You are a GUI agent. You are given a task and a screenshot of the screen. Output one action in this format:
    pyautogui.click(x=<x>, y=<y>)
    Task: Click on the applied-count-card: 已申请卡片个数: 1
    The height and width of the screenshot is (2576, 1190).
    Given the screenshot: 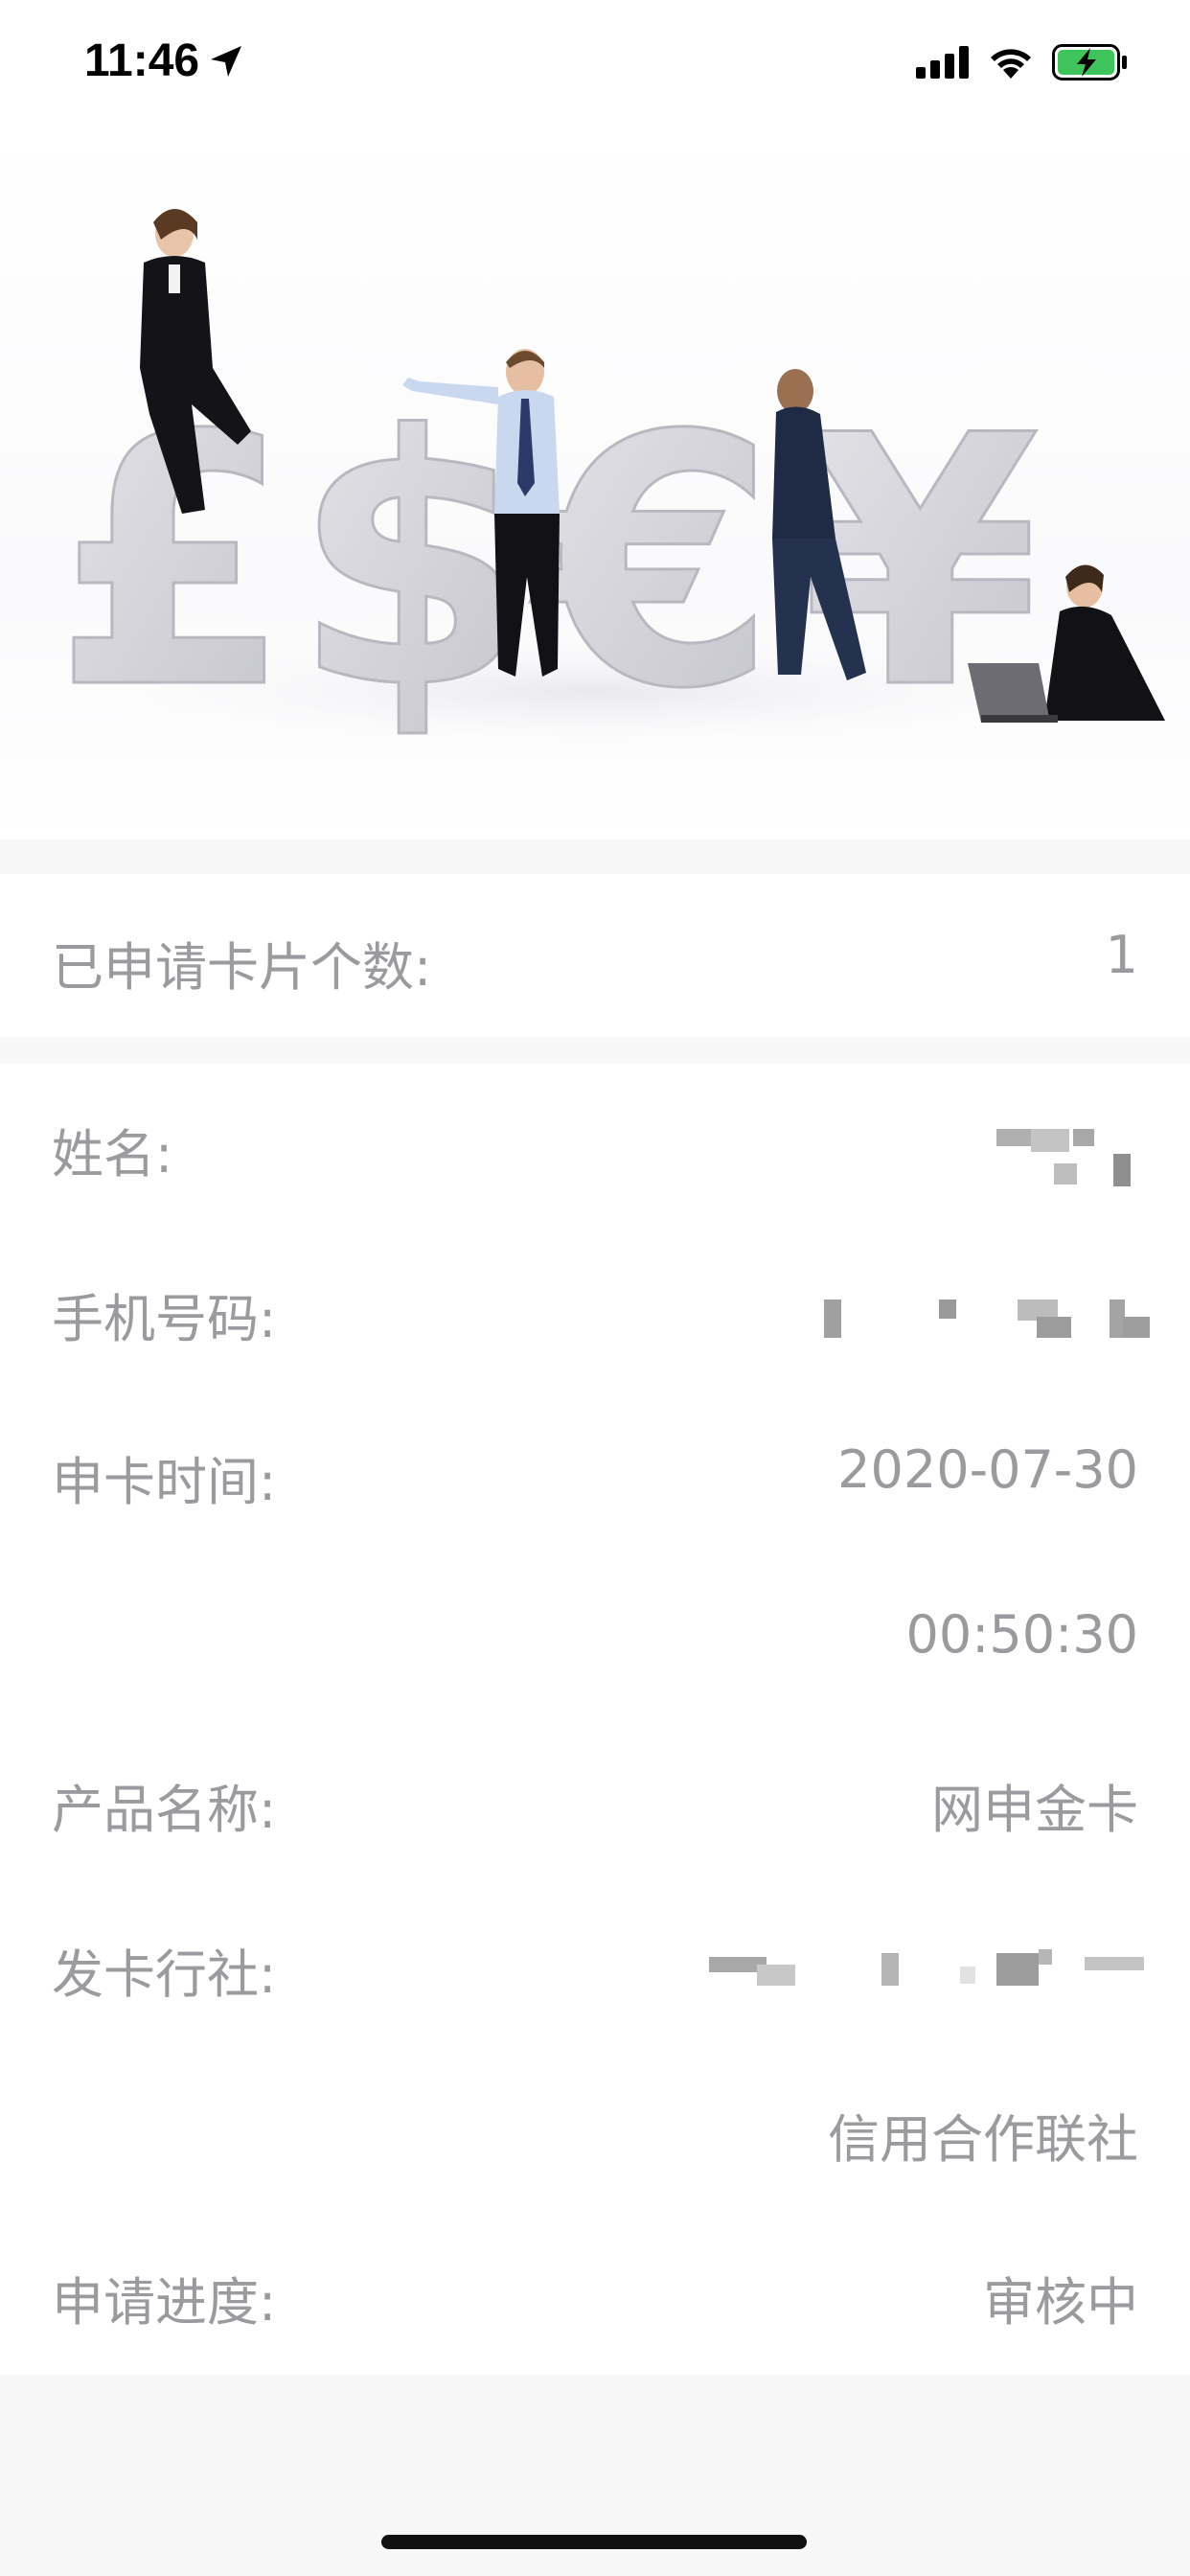 What is the action you would take?
    pyautogui.click(x=595, y=955)
    